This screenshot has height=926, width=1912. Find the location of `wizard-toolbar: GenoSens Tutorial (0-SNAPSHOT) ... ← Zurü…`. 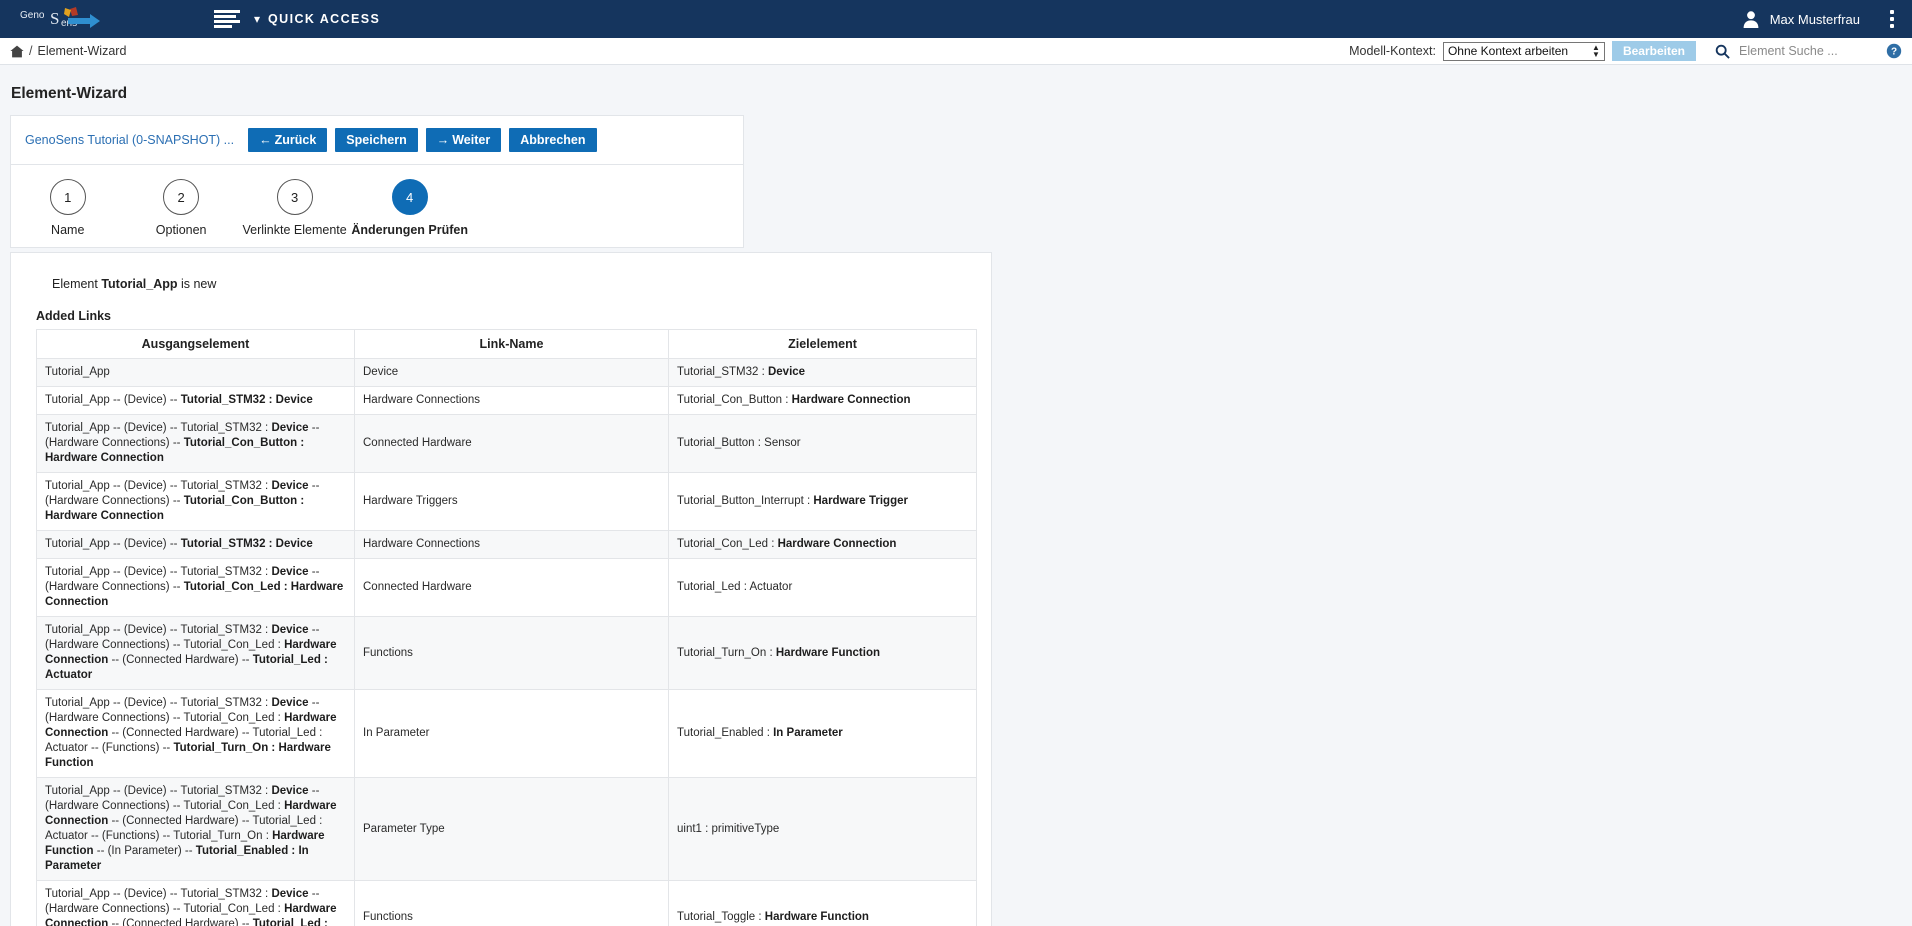

wizard-toolbar: GenoSens Tutorial (0-SNAPSHOT) ... ← Zurü… is located at coordinates (377, 140).